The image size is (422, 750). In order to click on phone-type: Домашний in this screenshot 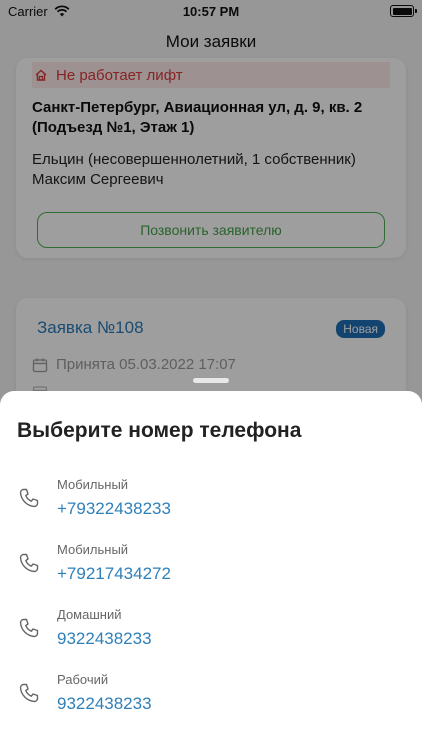, I will do `click(89, 614)`.